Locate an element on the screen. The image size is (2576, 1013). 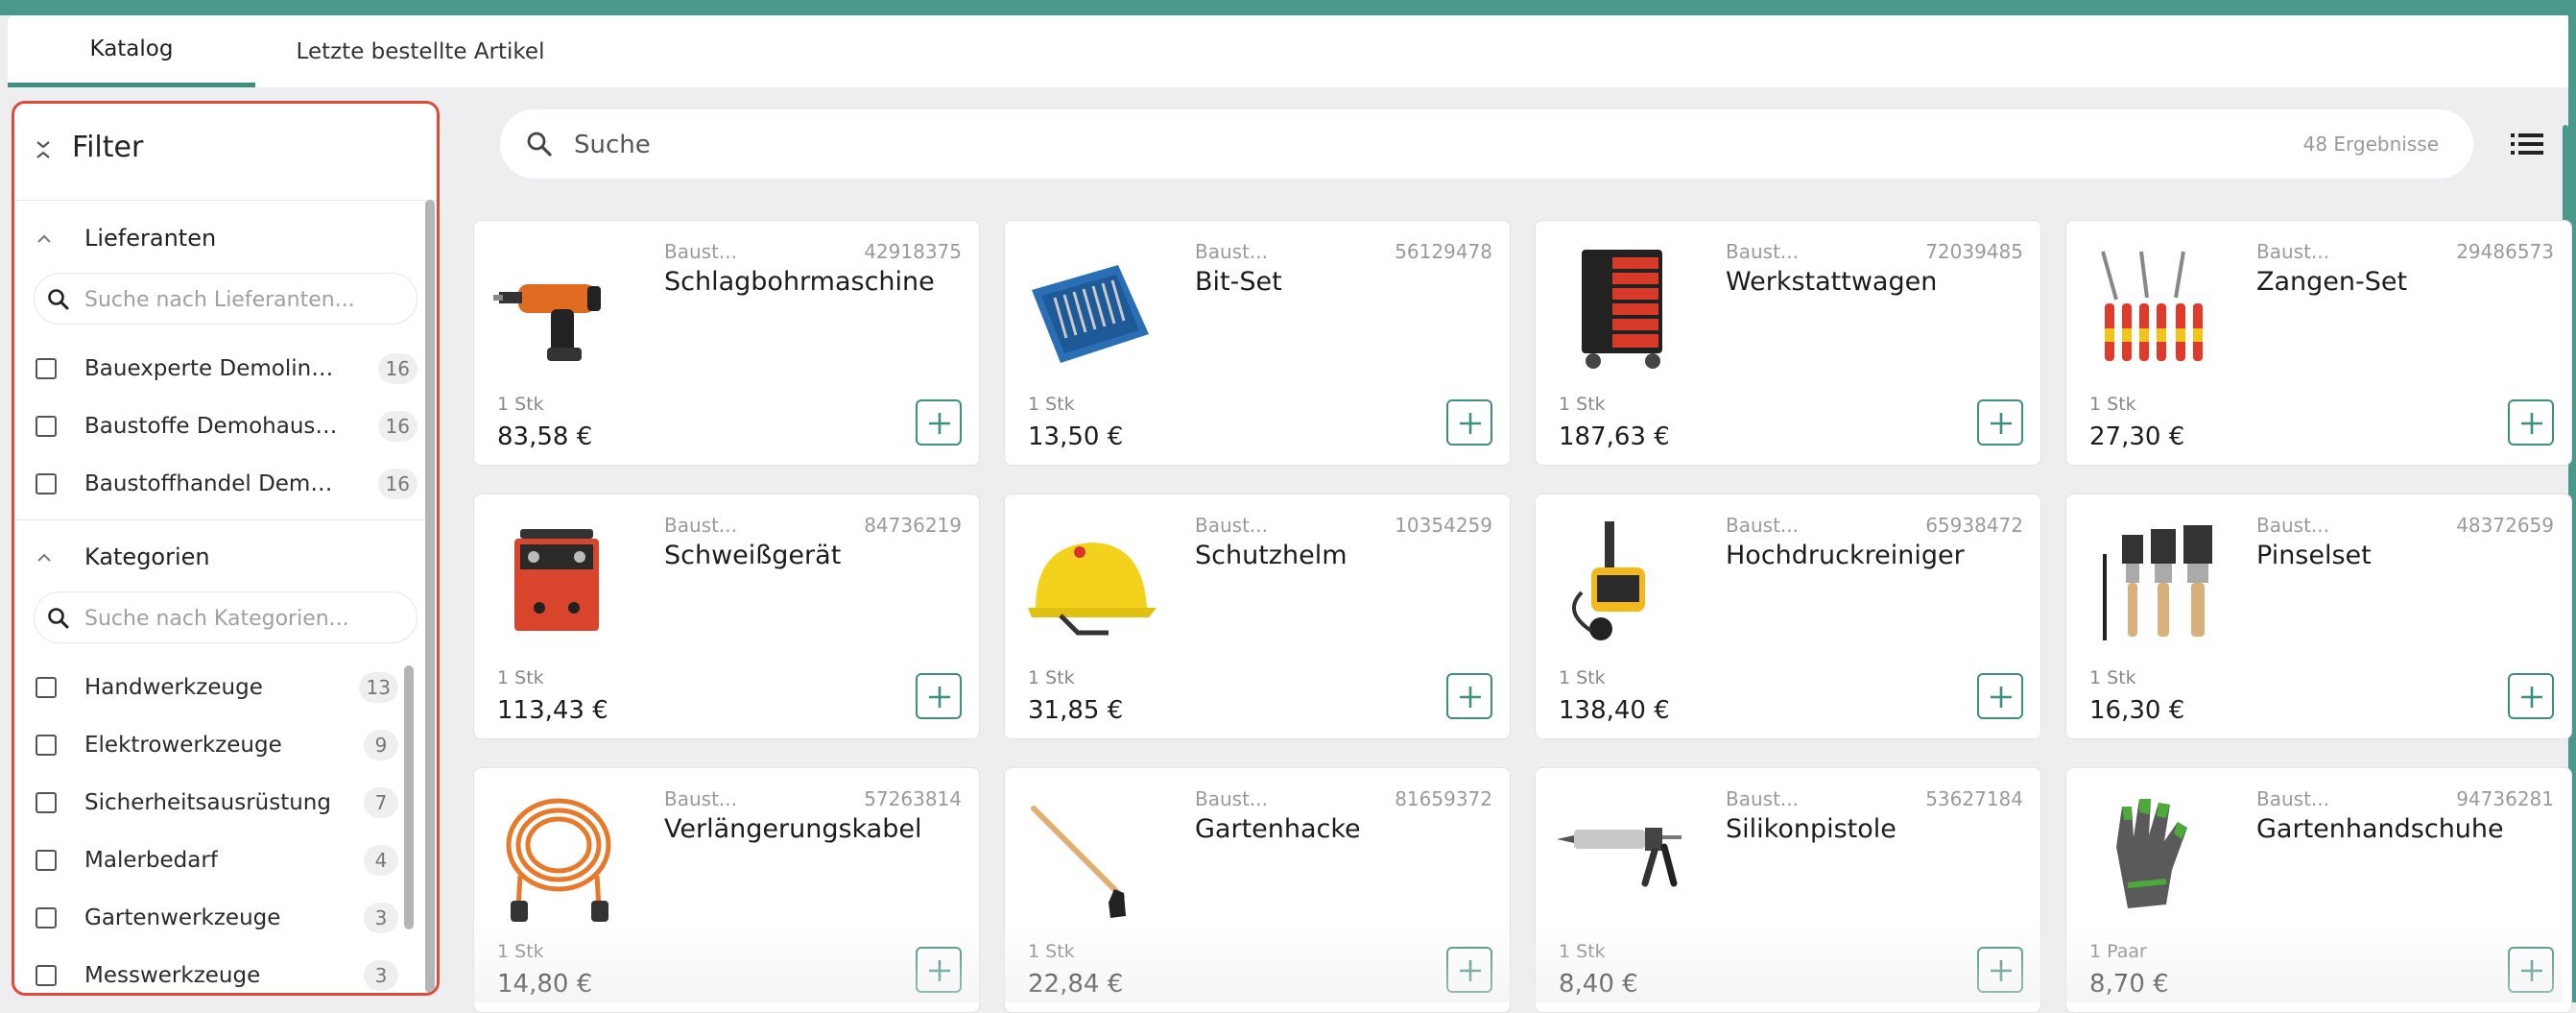
price: 8,70 € is located at coordinates (2129, 984).